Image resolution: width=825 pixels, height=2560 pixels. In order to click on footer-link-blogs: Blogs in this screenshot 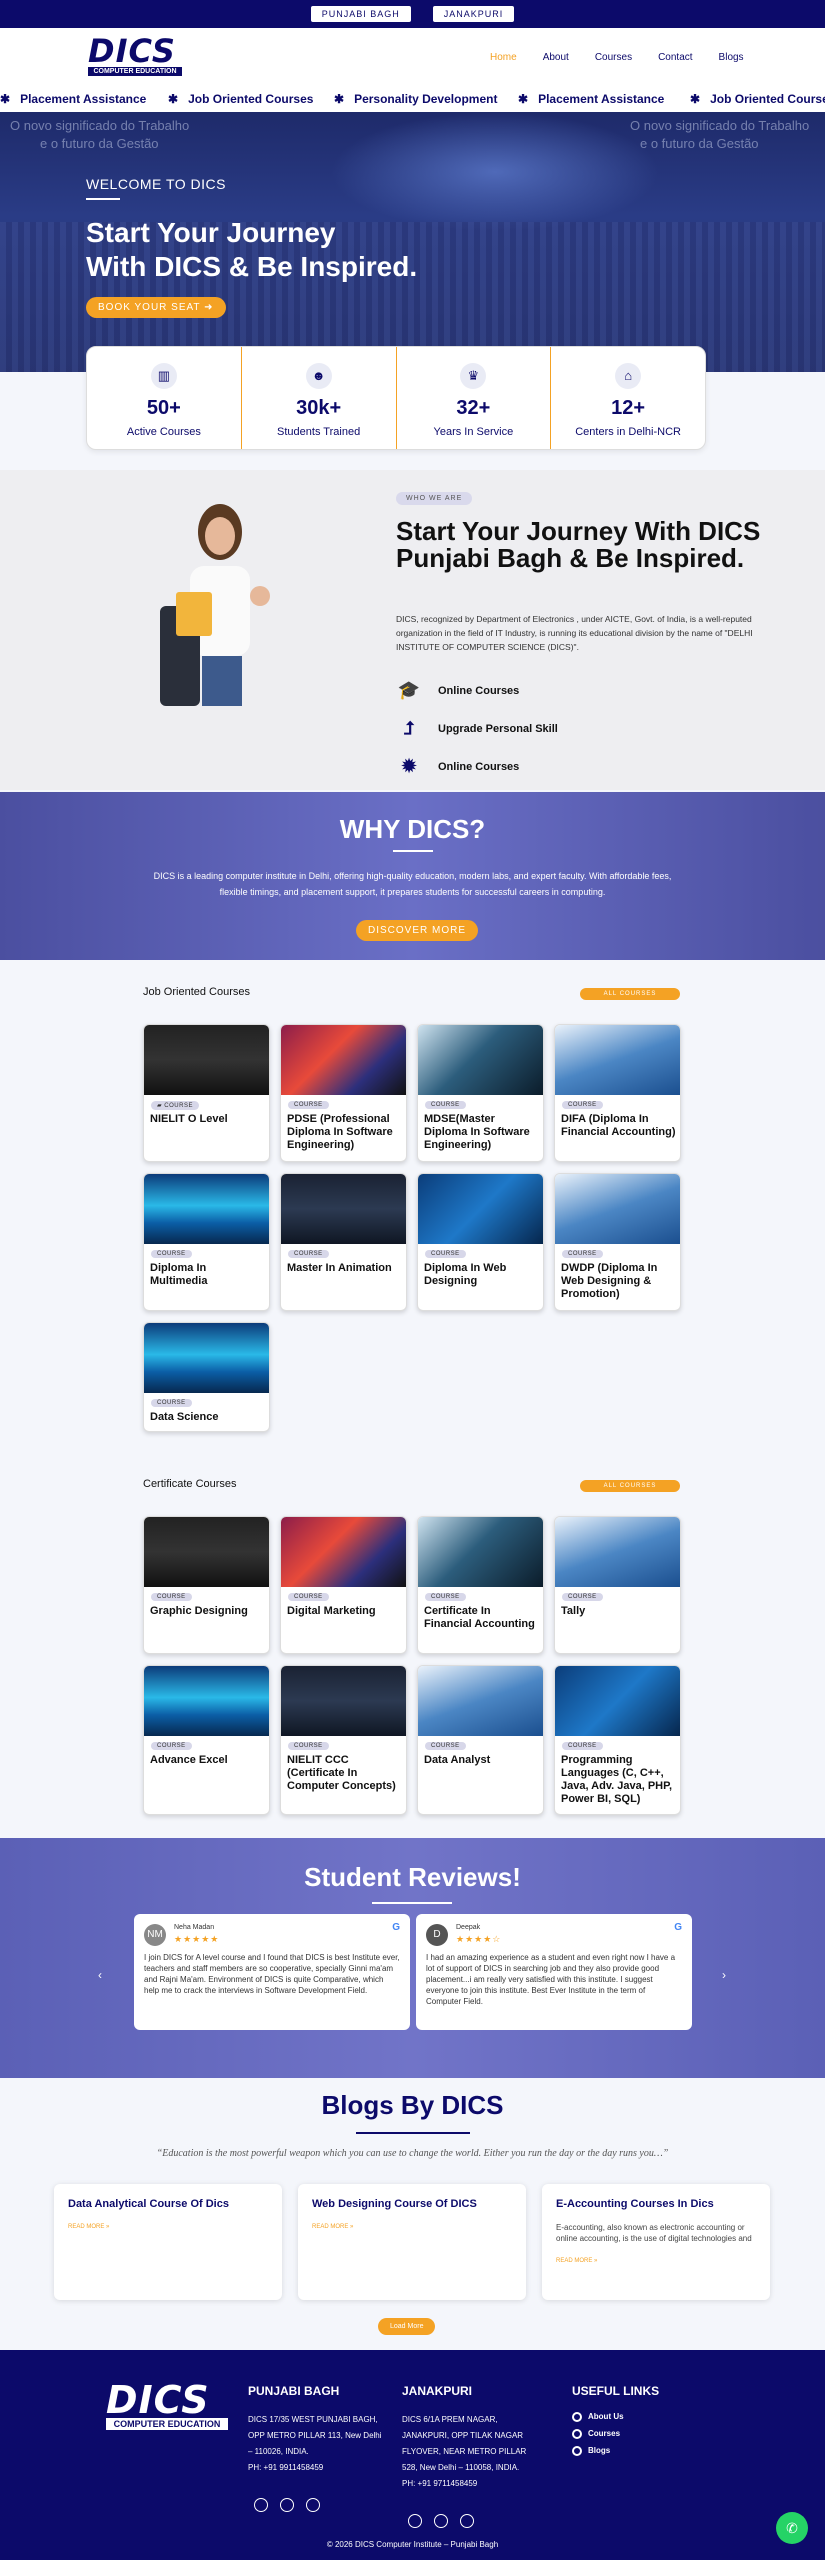, I will do `click(615, 2451)`.